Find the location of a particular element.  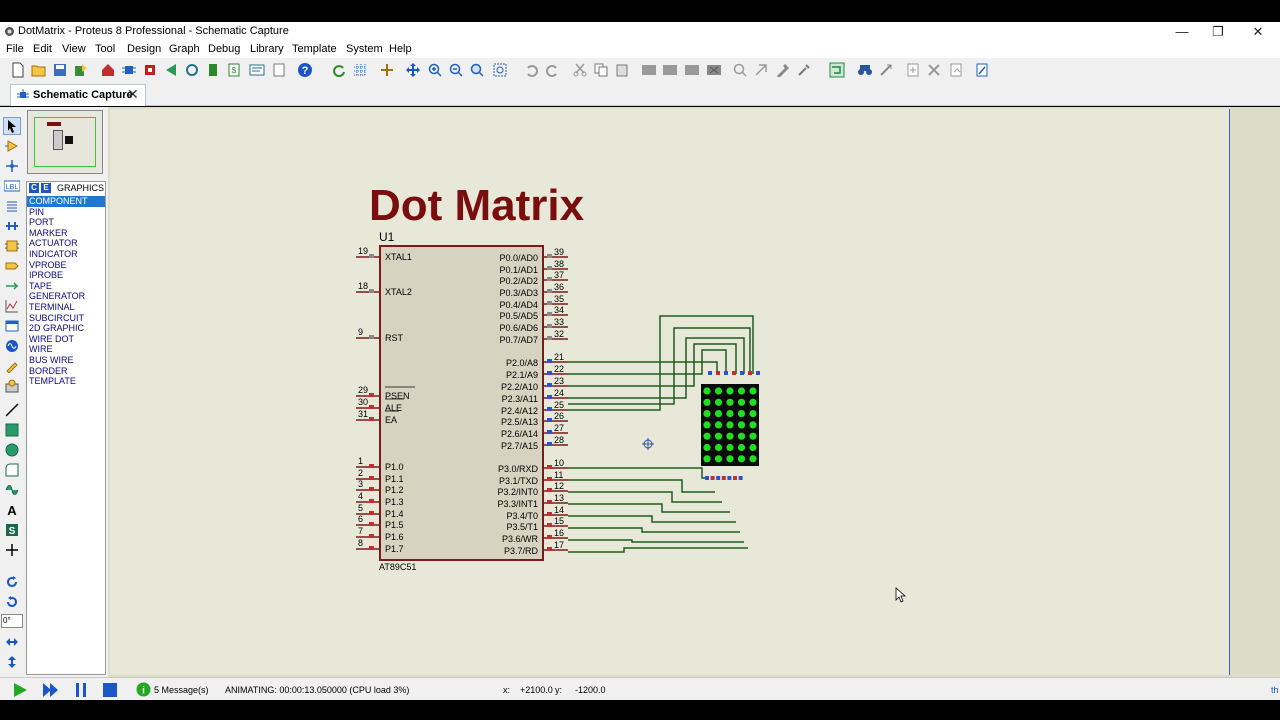

list-item: VPROBE is located at coordinates (66, 265).